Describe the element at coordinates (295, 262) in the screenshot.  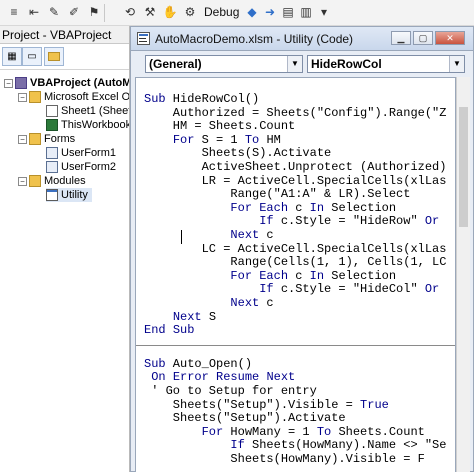
I see `code-line: Range(Cells(1, 1), Cells(1, LC` at that location.